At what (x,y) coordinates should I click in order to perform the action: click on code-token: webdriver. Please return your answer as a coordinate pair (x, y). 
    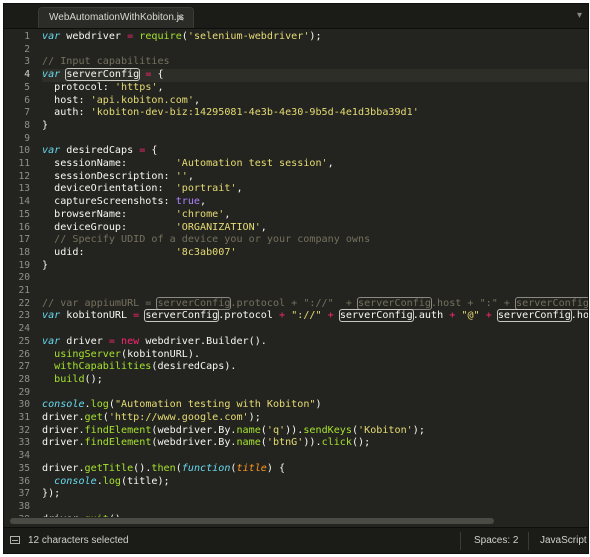
    Looking at the image, I should click on (94, 36).